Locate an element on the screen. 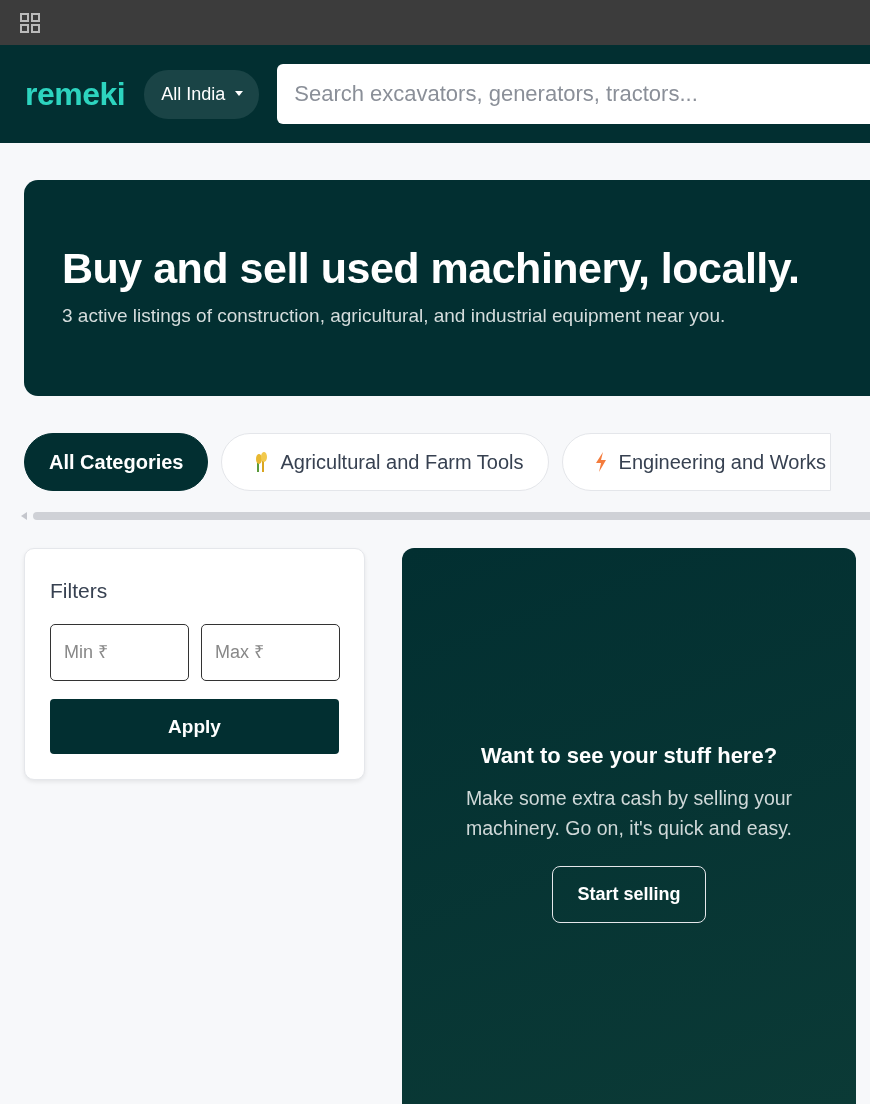  max-price-field: Max ₹ is located at coordinates (270, 652).